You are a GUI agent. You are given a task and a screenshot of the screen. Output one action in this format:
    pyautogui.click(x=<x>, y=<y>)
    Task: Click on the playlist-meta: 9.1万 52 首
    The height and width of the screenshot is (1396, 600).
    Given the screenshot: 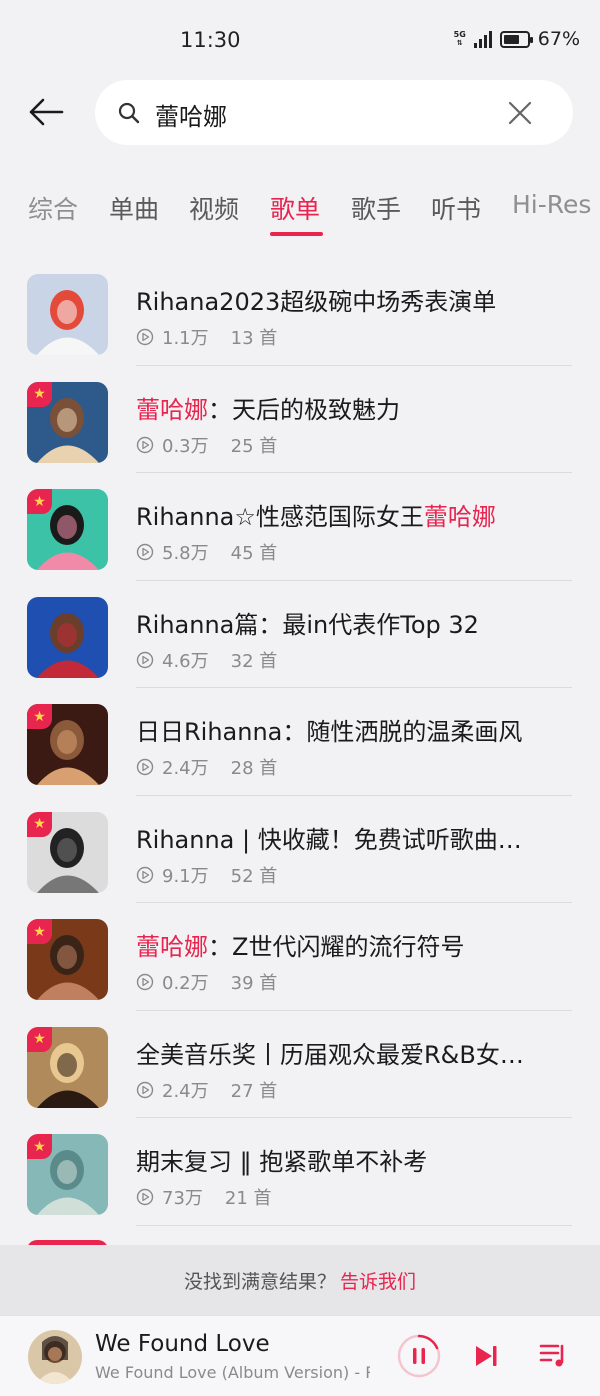 What is the action you would take?
    pyautogui.click(x=206, y=875)
    